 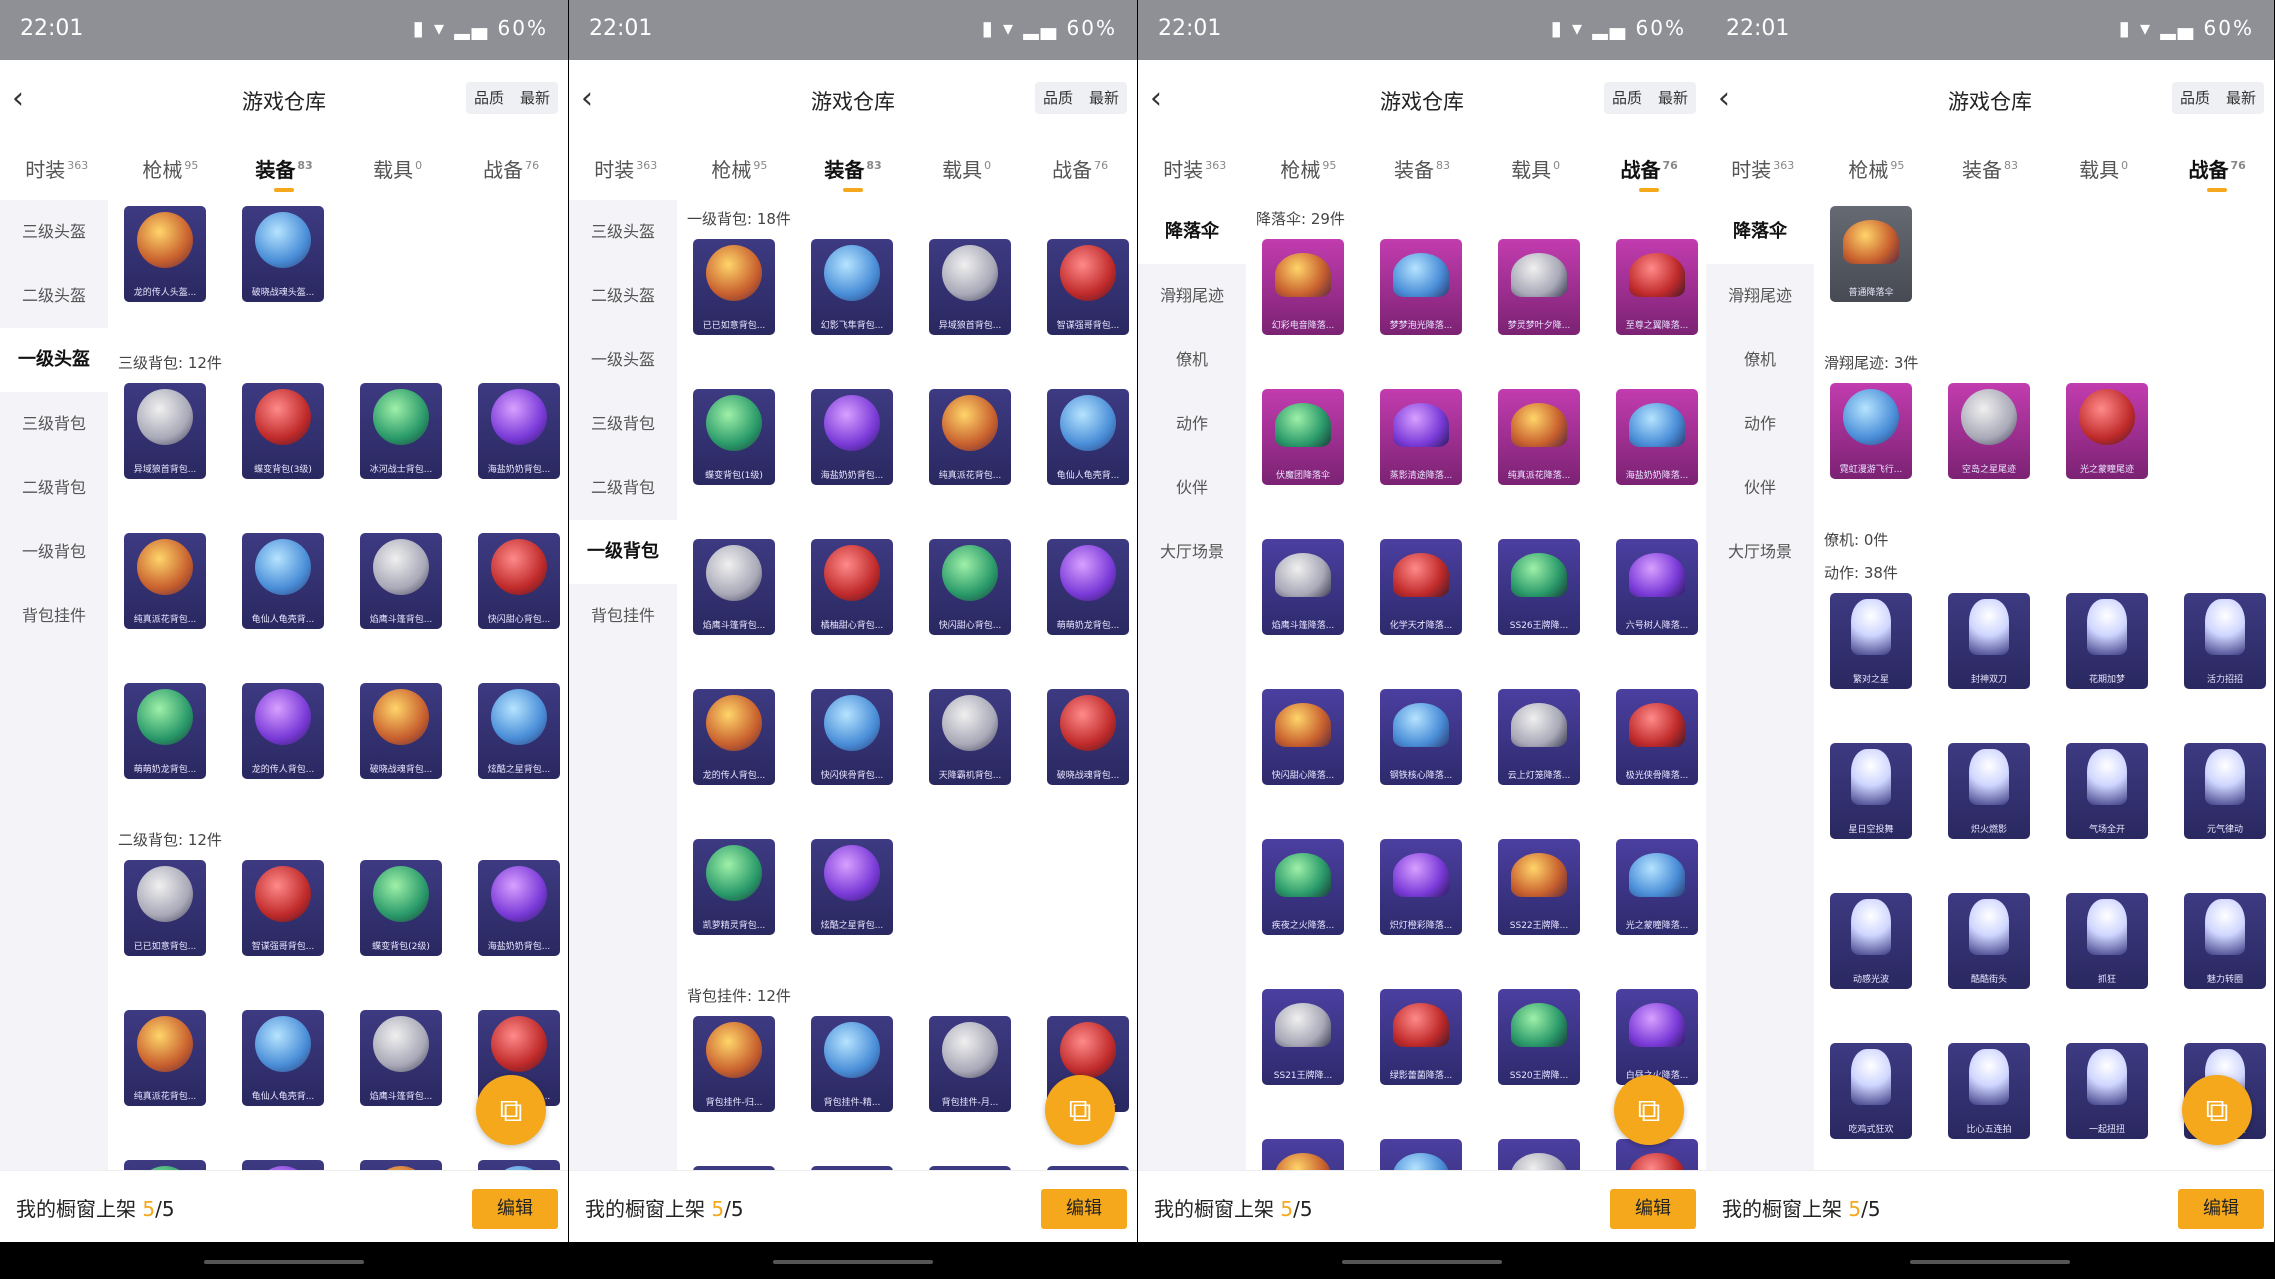 What do you see at coordinates (734, 437) in the screenshot?
I see `item-card: 蝶变背包(1级)` at bounding box center [734, 437].